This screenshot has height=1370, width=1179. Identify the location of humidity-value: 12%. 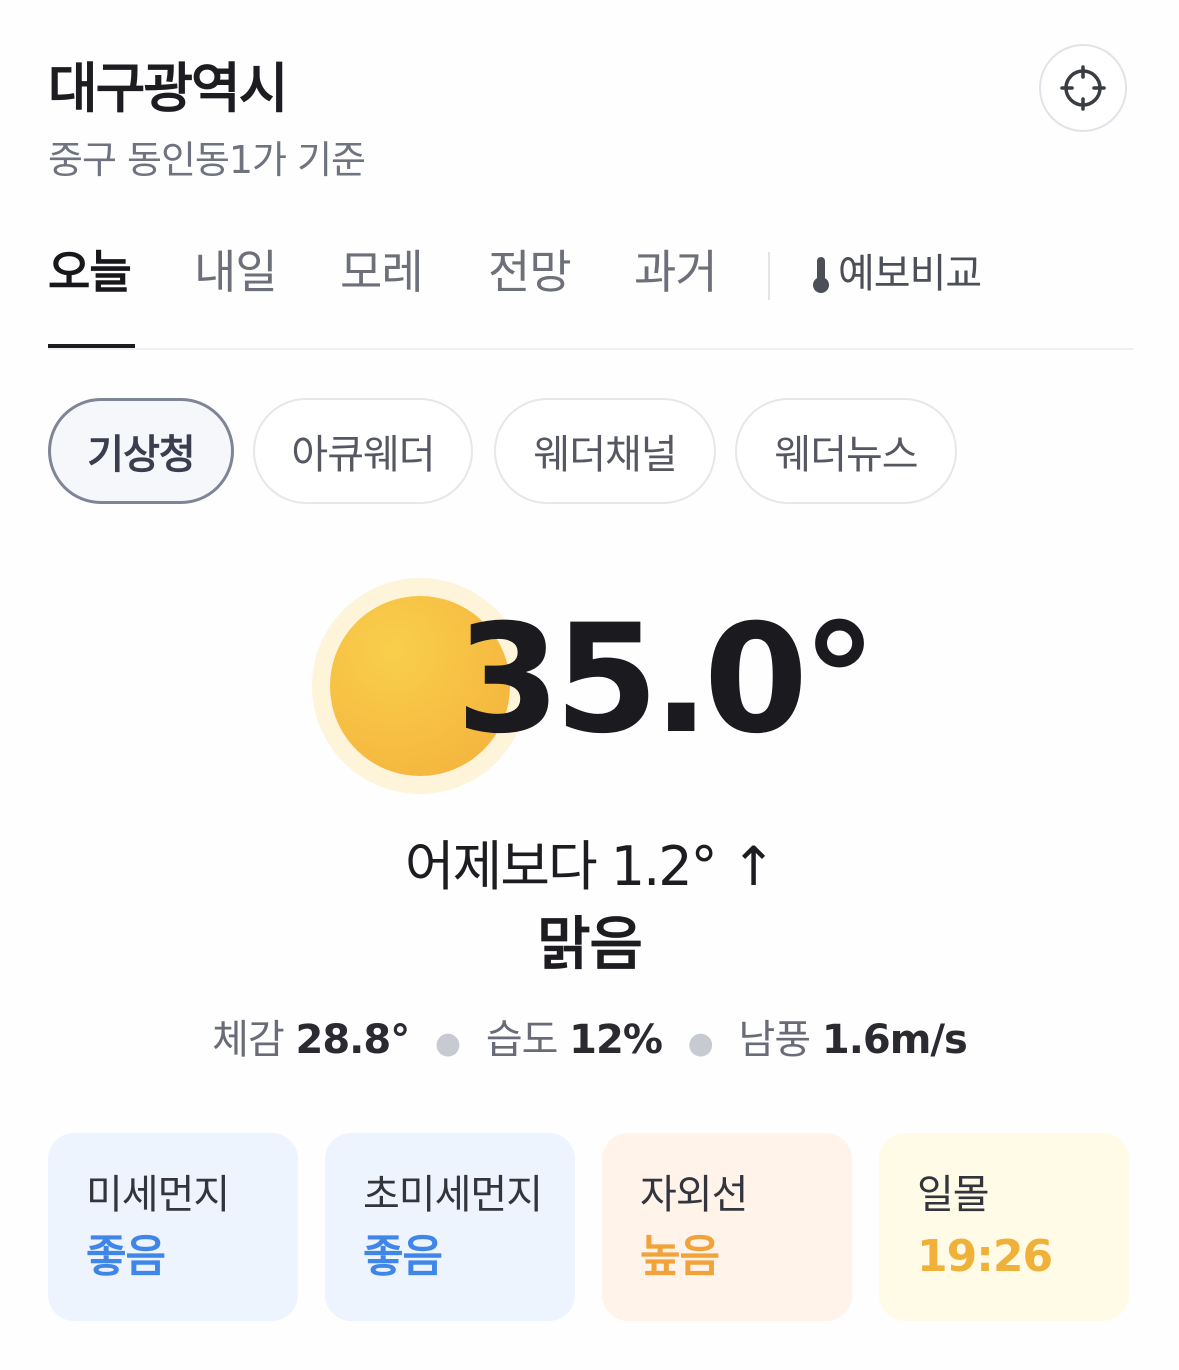
(616, 1040).